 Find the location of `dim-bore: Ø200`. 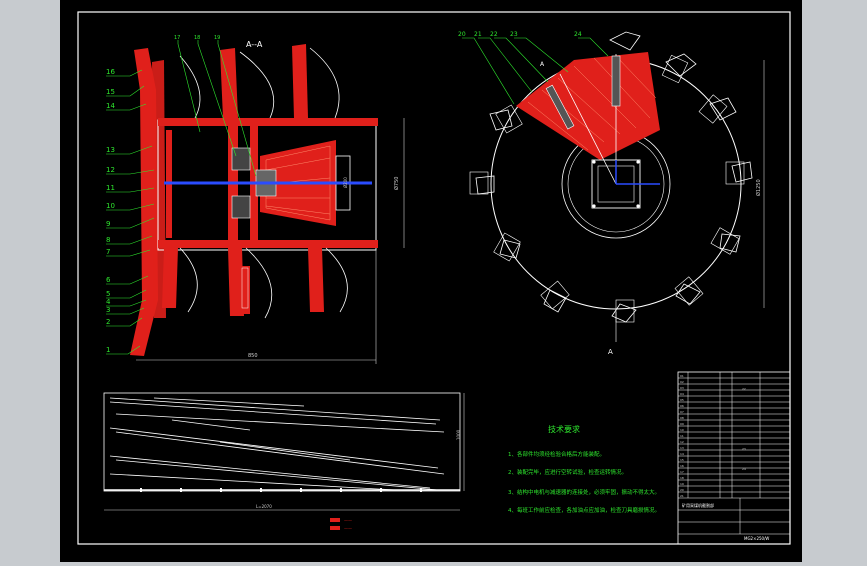

dim-bore: Ø200 is located at coordinates (345, 182).